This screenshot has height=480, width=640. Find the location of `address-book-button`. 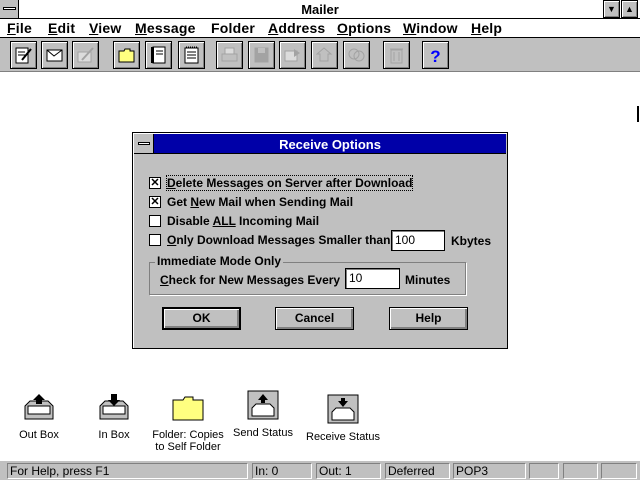

address-book-button is located at coordinates (158, 55).